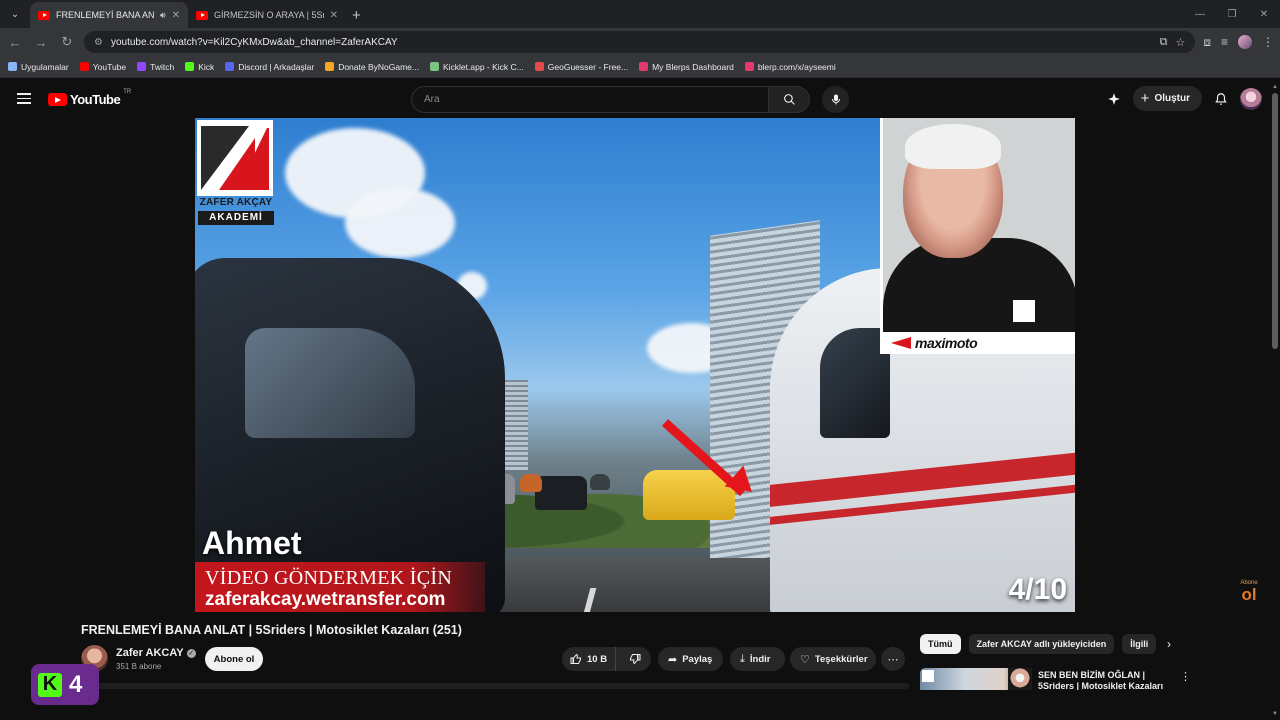 This screenshot has width=1280, height=720. I want to click on restore-icon: ❐, so click(1232, 14).